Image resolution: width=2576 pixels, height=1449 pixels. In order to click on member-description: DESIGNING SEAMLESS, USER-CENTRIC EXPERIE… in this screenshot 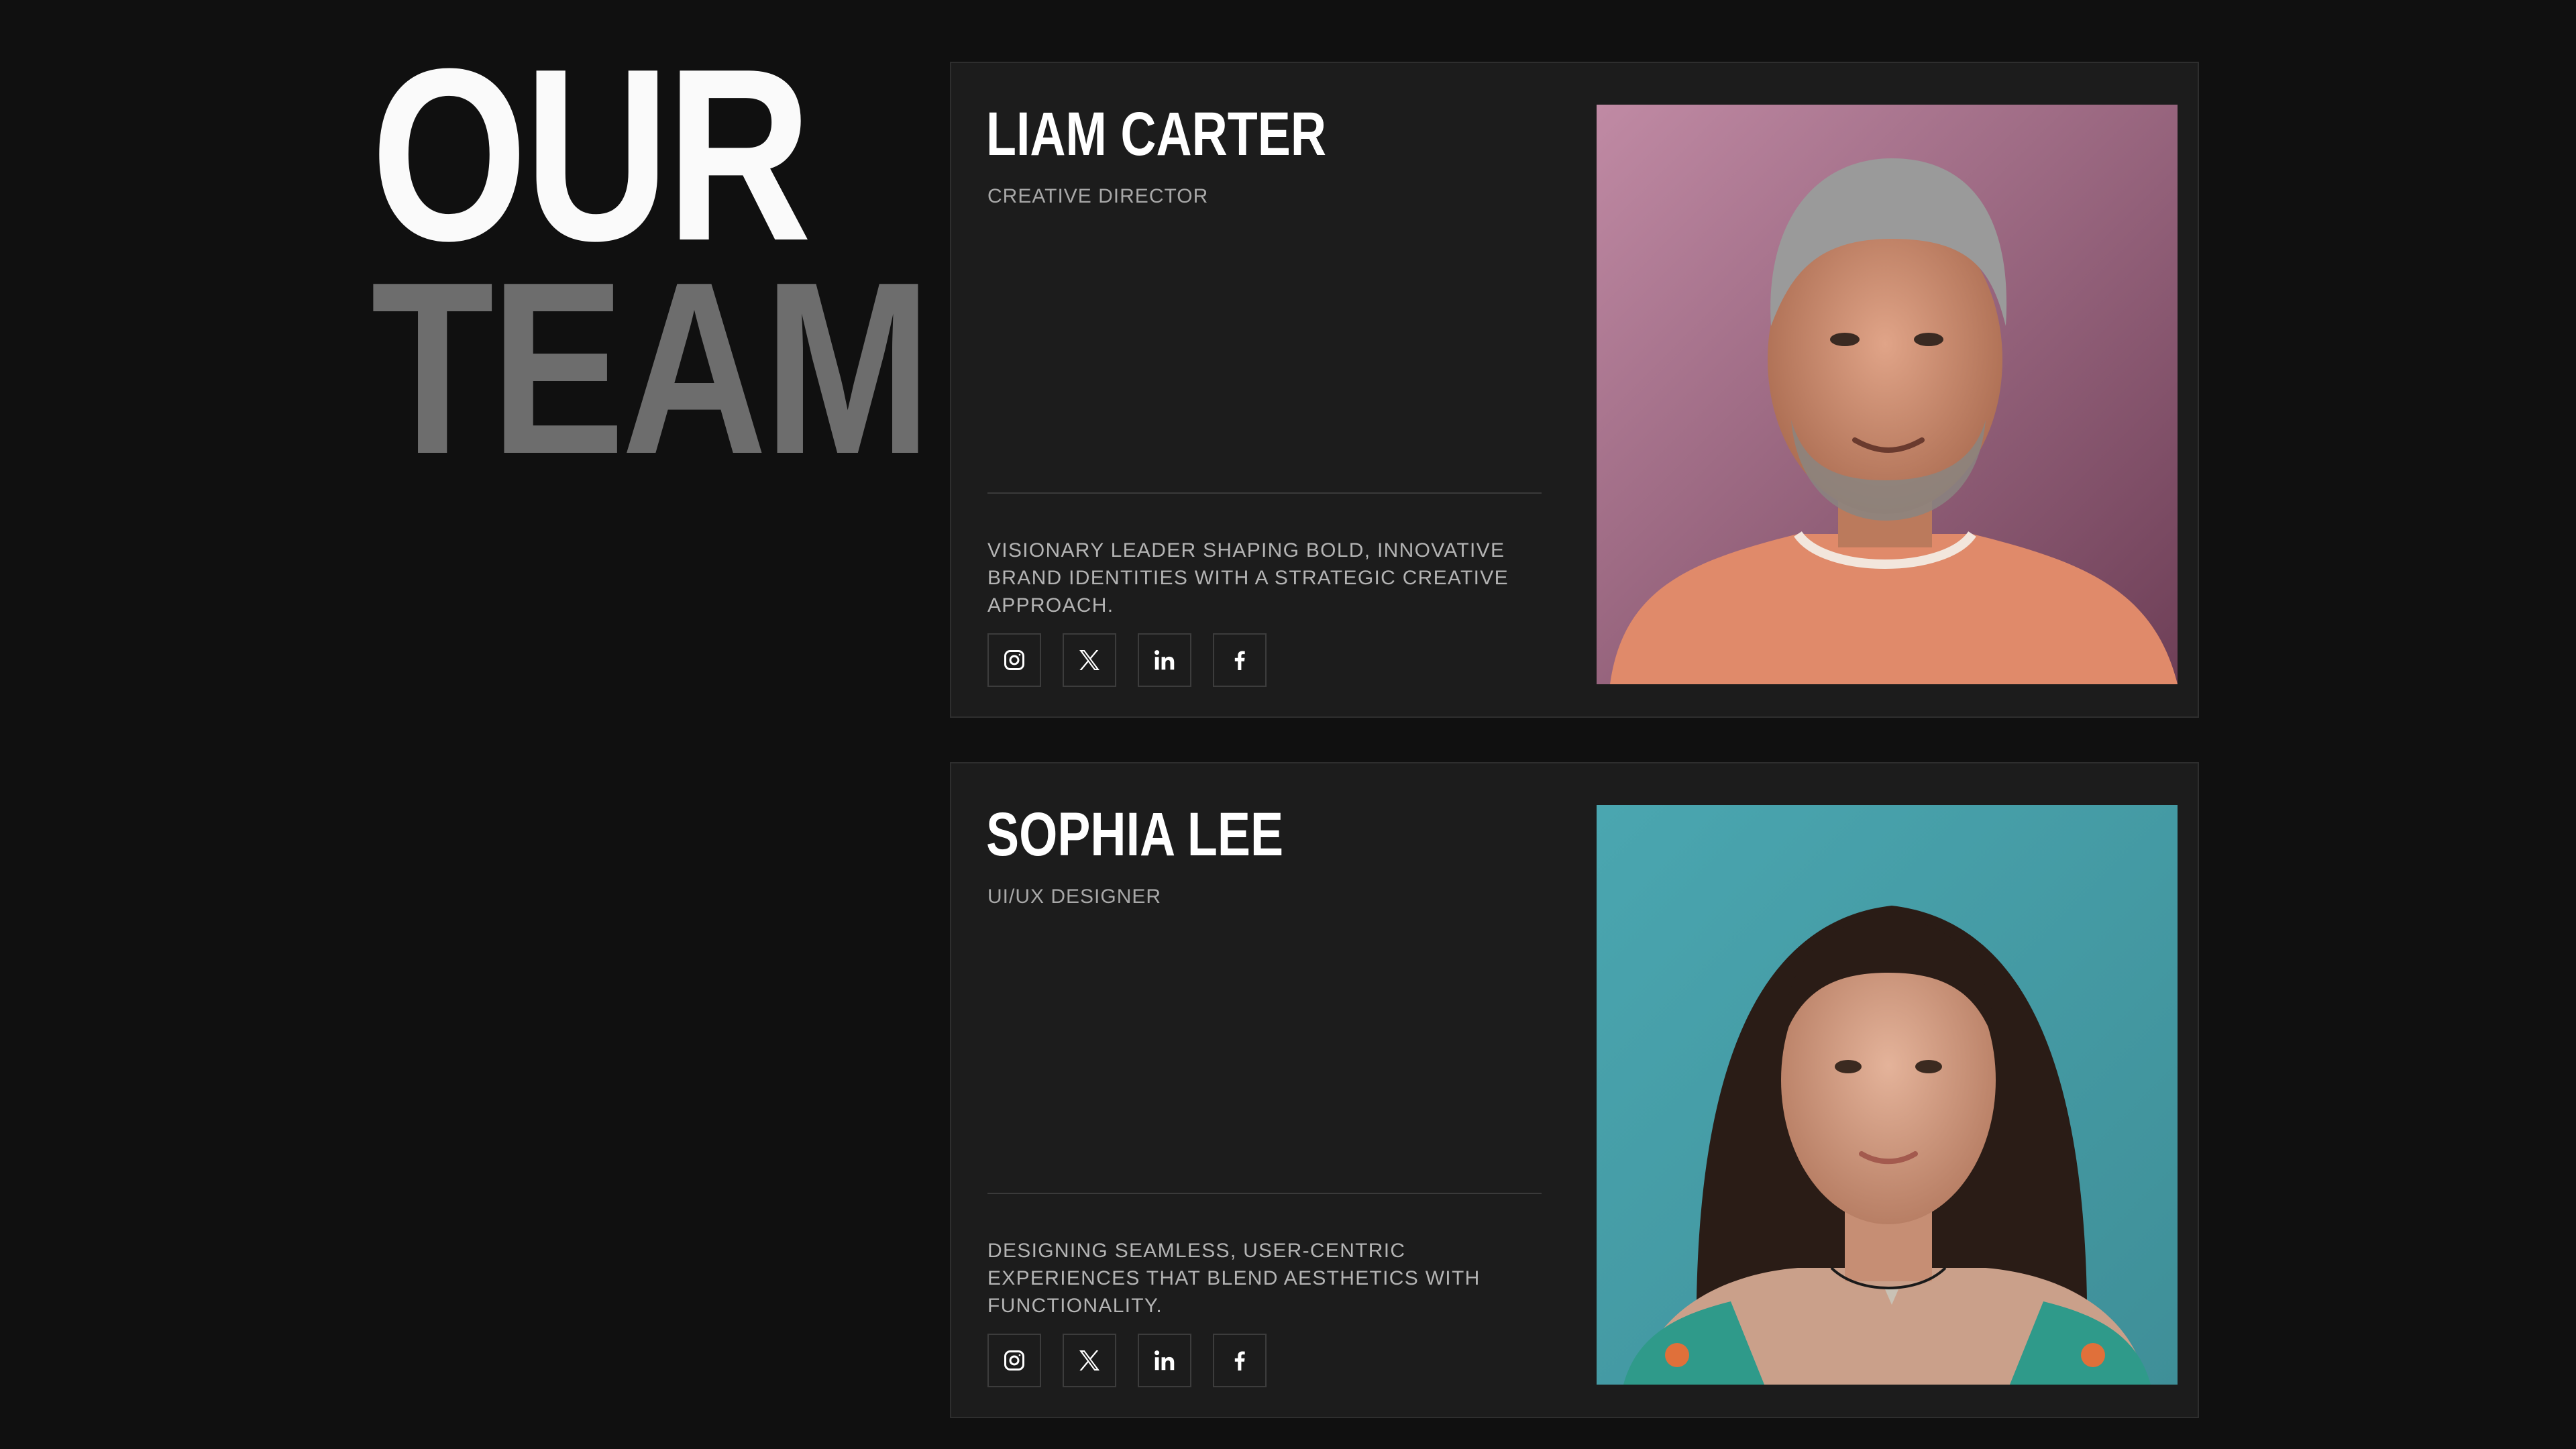, I will do `click(1234, 1278)`.